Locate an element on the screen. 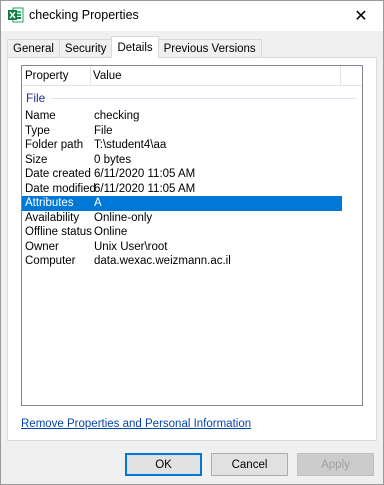 The height and width of the screenshot is (485, 384). group-label: File is located at coordinates (36, 98).